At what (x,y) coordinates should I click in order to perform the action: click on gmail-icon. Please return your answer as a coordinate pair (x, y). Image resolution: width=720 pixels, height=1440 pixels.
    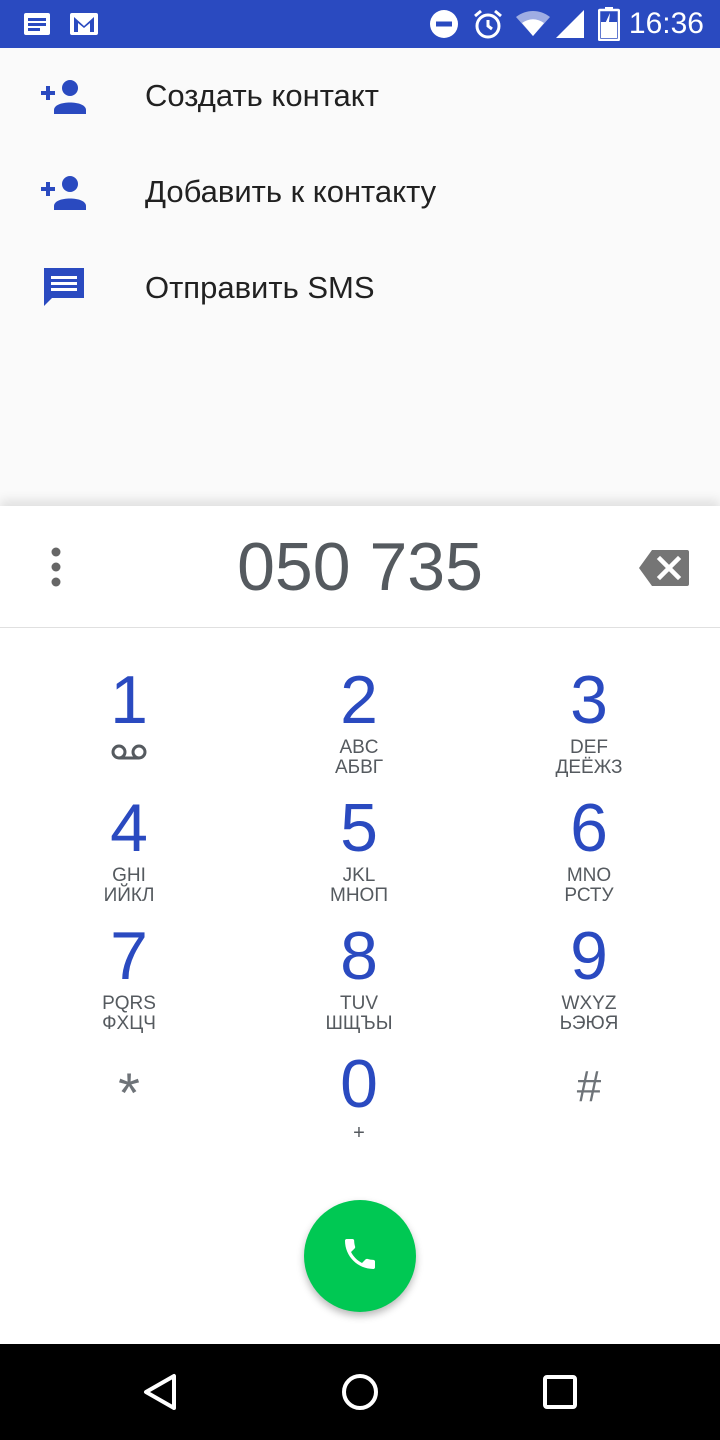
    Looking at the image, I should click on (84, 24).